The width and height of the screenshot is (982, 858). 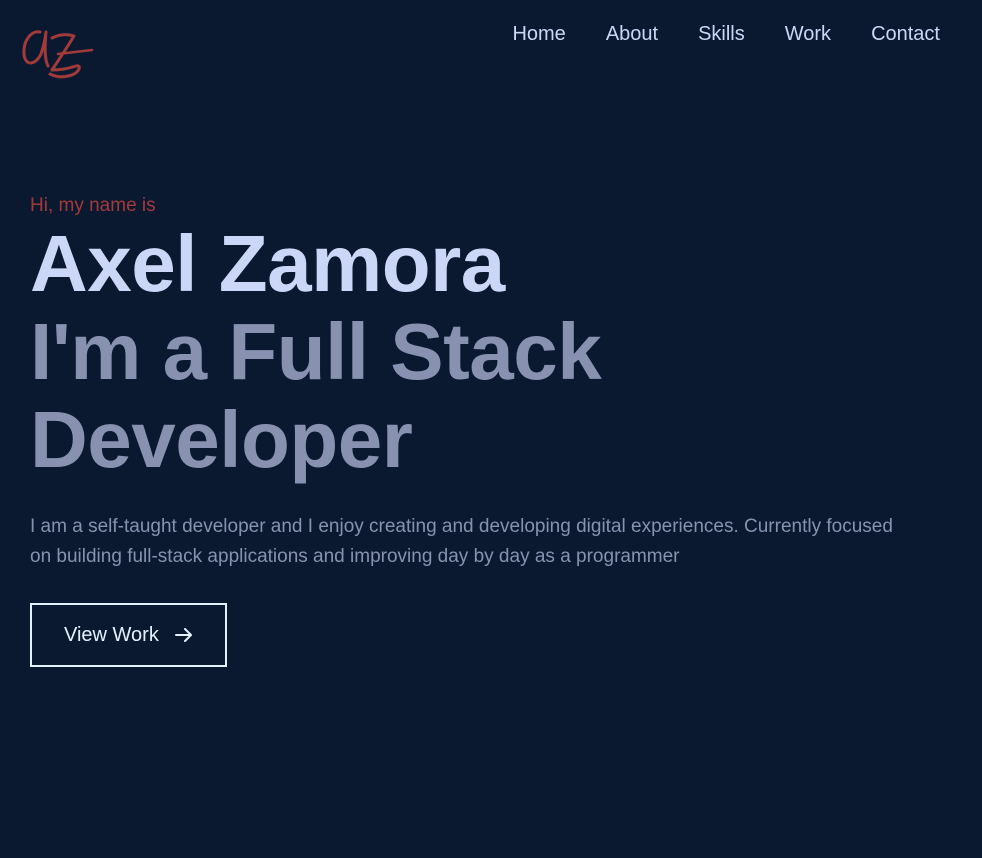 What do you see at coordinates (316, 395) in the screenshot?
I see `hero-role: I'm a Full Stack Developer` at bounding box center [316, 395].